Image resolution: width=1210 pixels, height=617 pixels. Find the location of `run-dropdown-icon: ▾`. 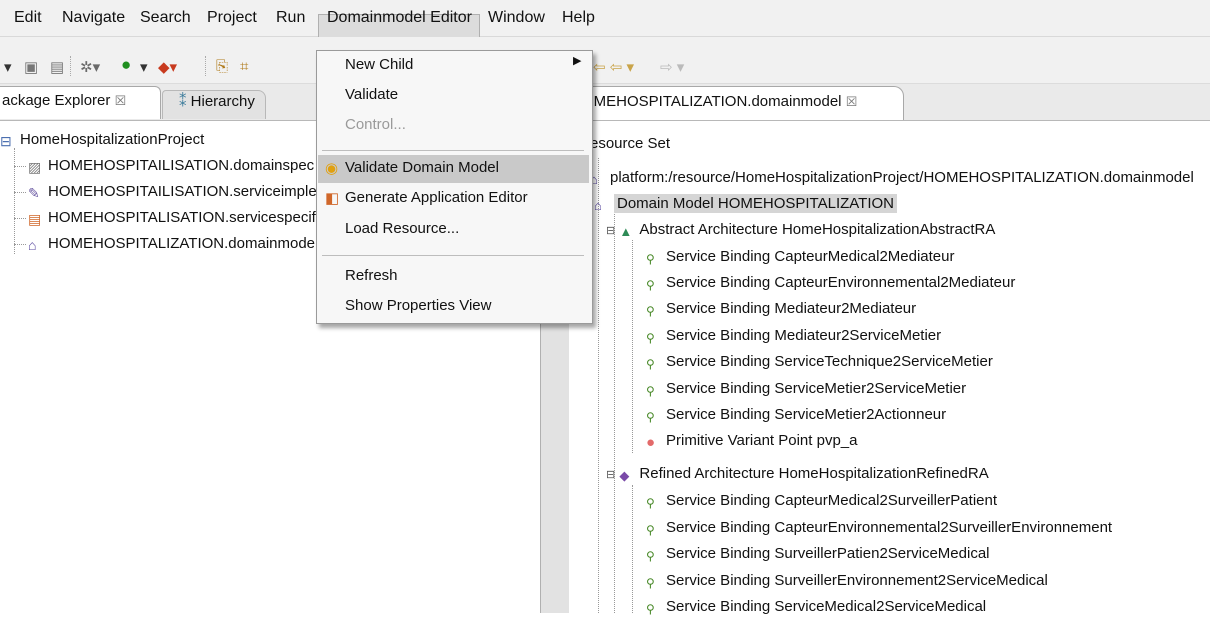

run-dropdown-icon: ▾ is located at coordinates (144, 67).